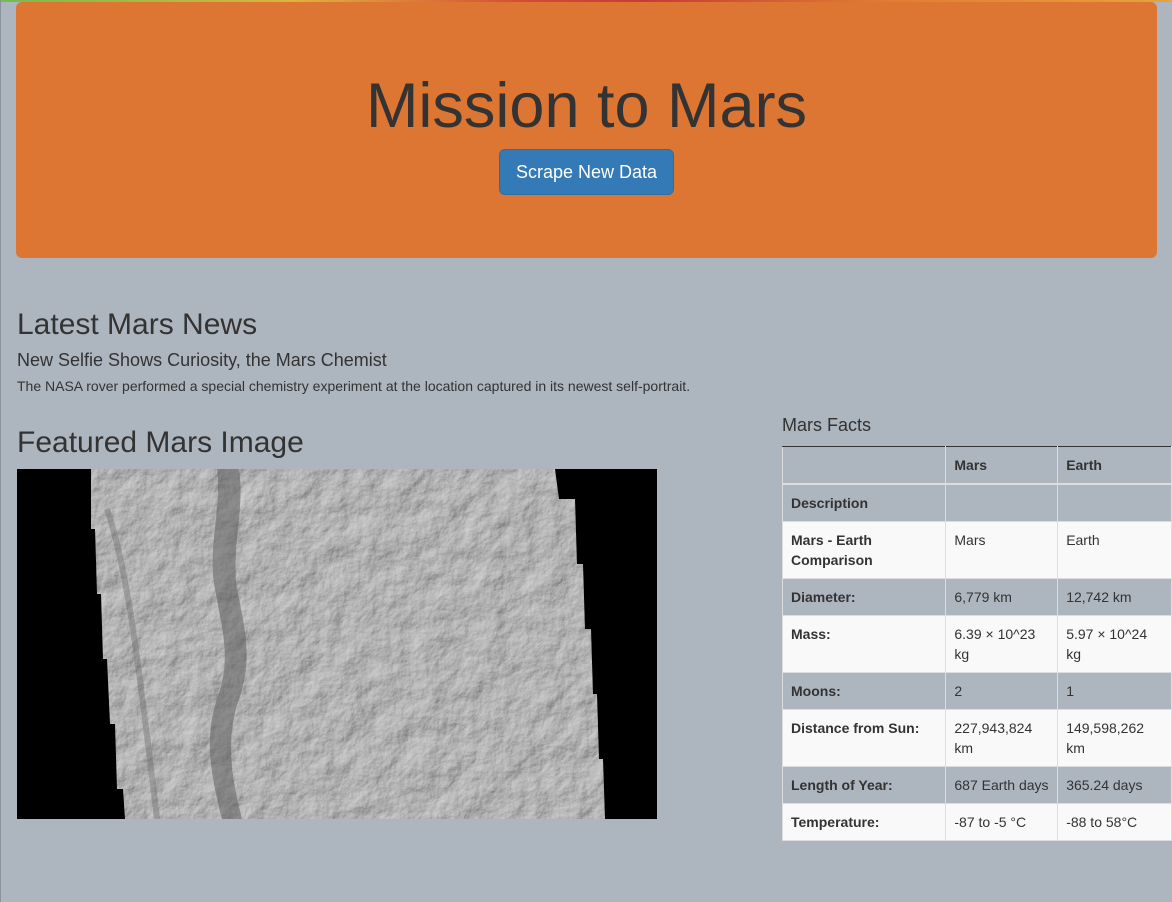  I want to click on row-label: Mass:, so click(864, 644).